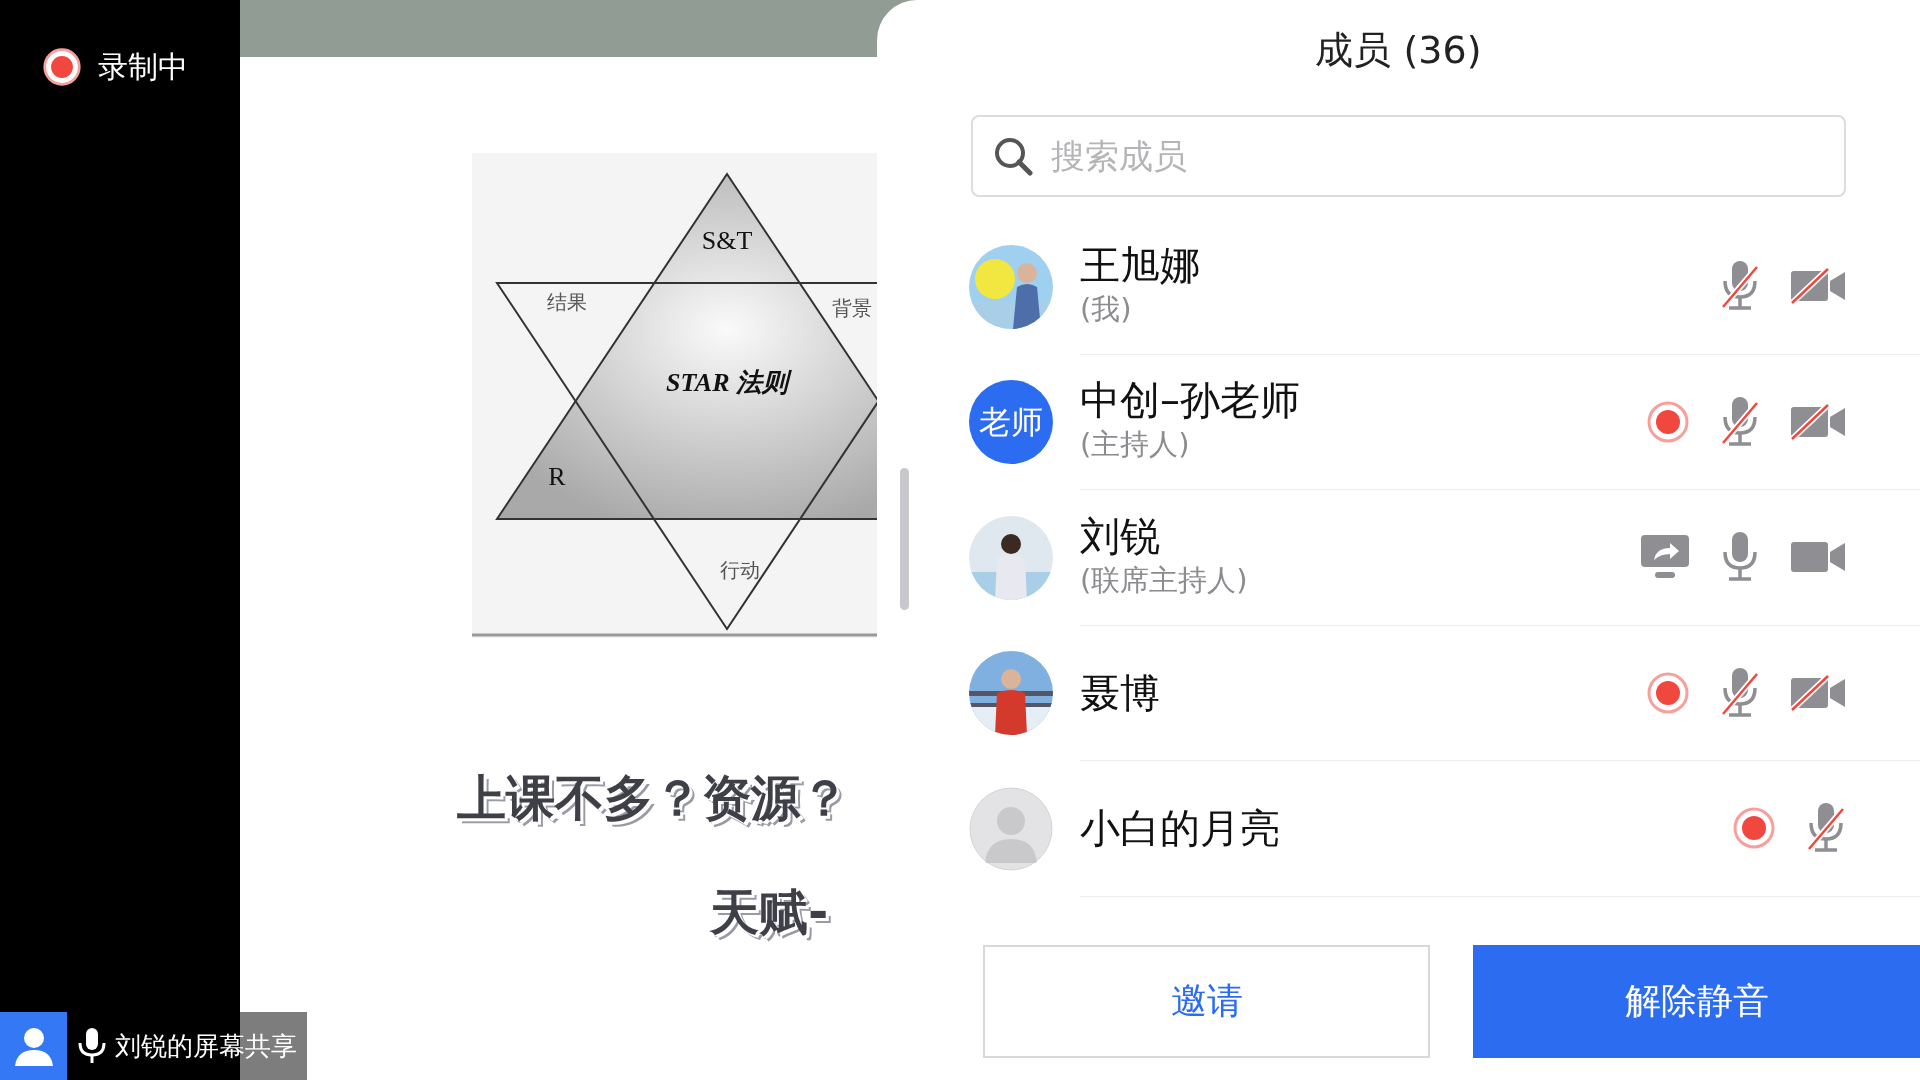  Describe the element at coordinates (1696, 1001) in the screenshot. I see `unmute-button: 解除静音` at that location.